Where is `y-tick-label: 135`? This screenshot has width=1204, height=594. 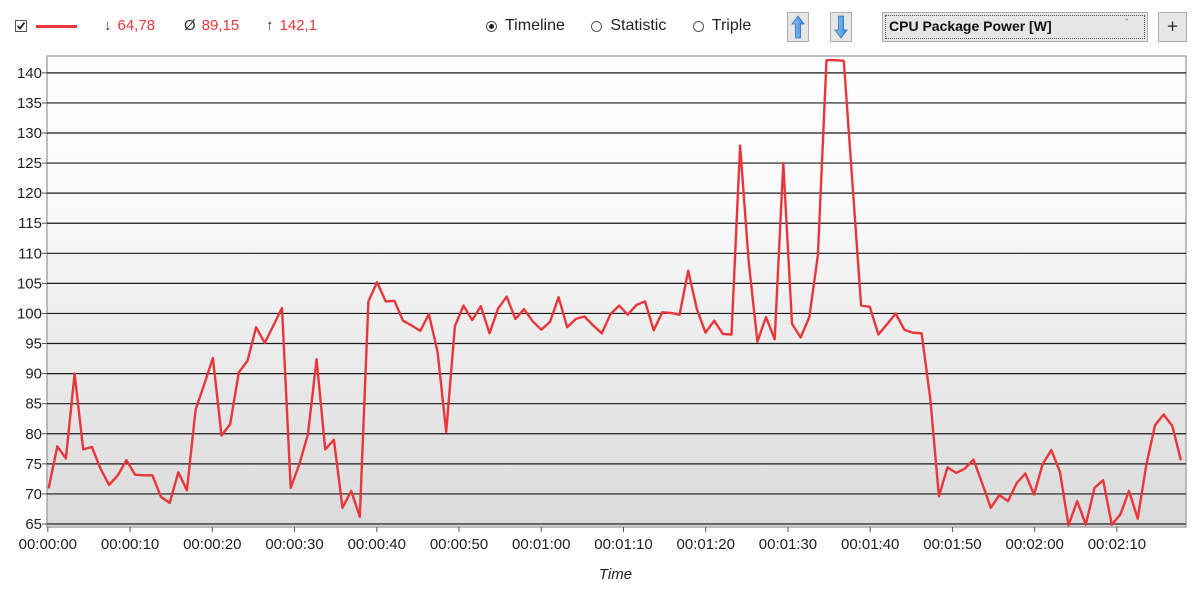
y-tick-label: 135 is located at coordinates (29, 103).